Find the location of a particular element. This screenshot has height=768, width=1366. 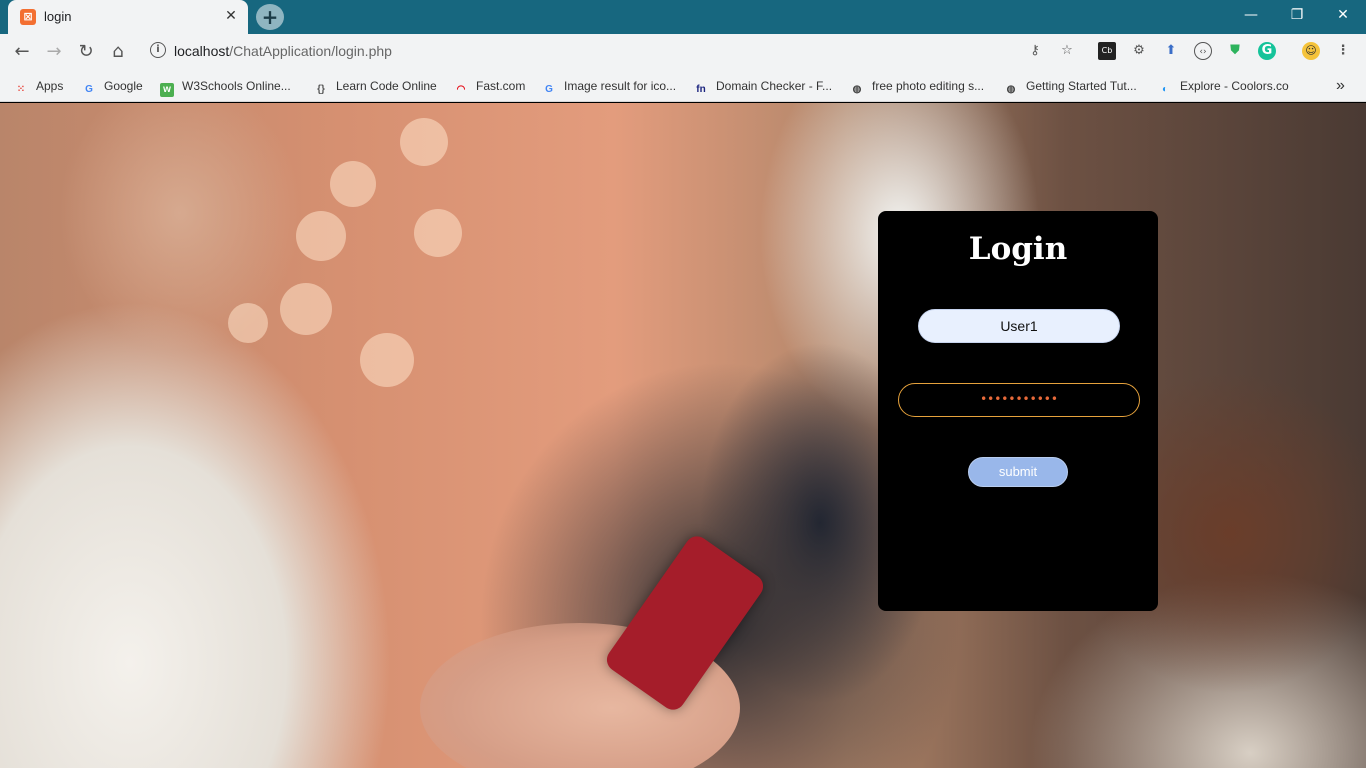

extension-upload-icon: ⬆ is located at coordinates (1171, 51).